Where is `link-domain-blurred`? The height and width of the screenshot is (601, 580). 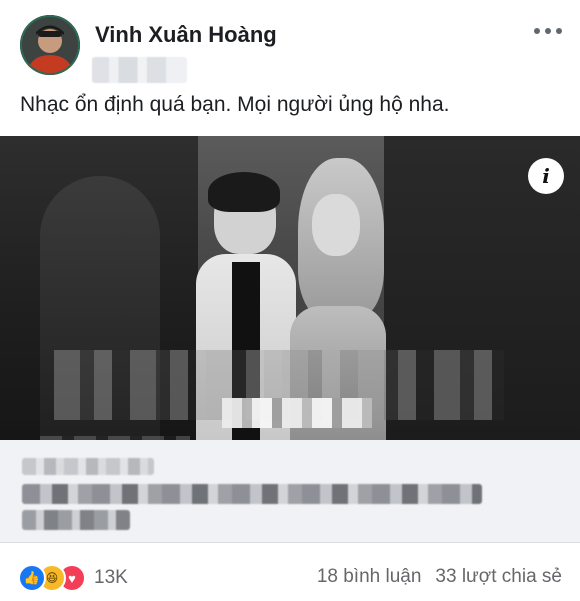
link-domain-blurred is located at coordinates (88, 466).